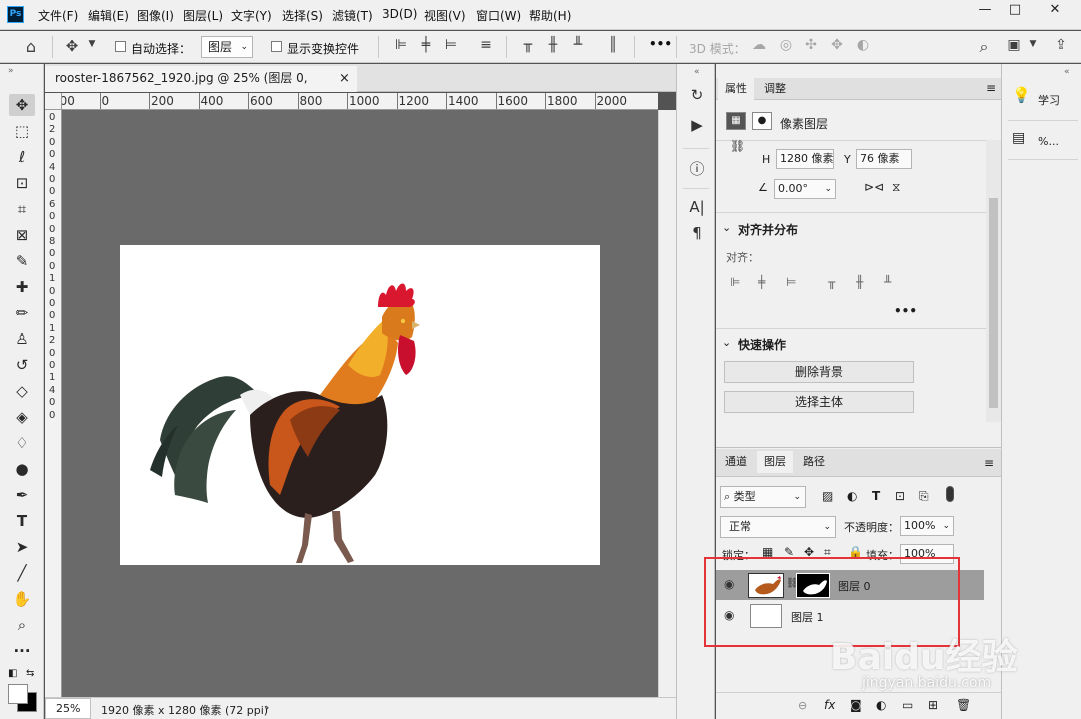 This screenshot has width=1081, height=719. I want to click on marquee-tool-icon: ⬚, so click(22, 131).